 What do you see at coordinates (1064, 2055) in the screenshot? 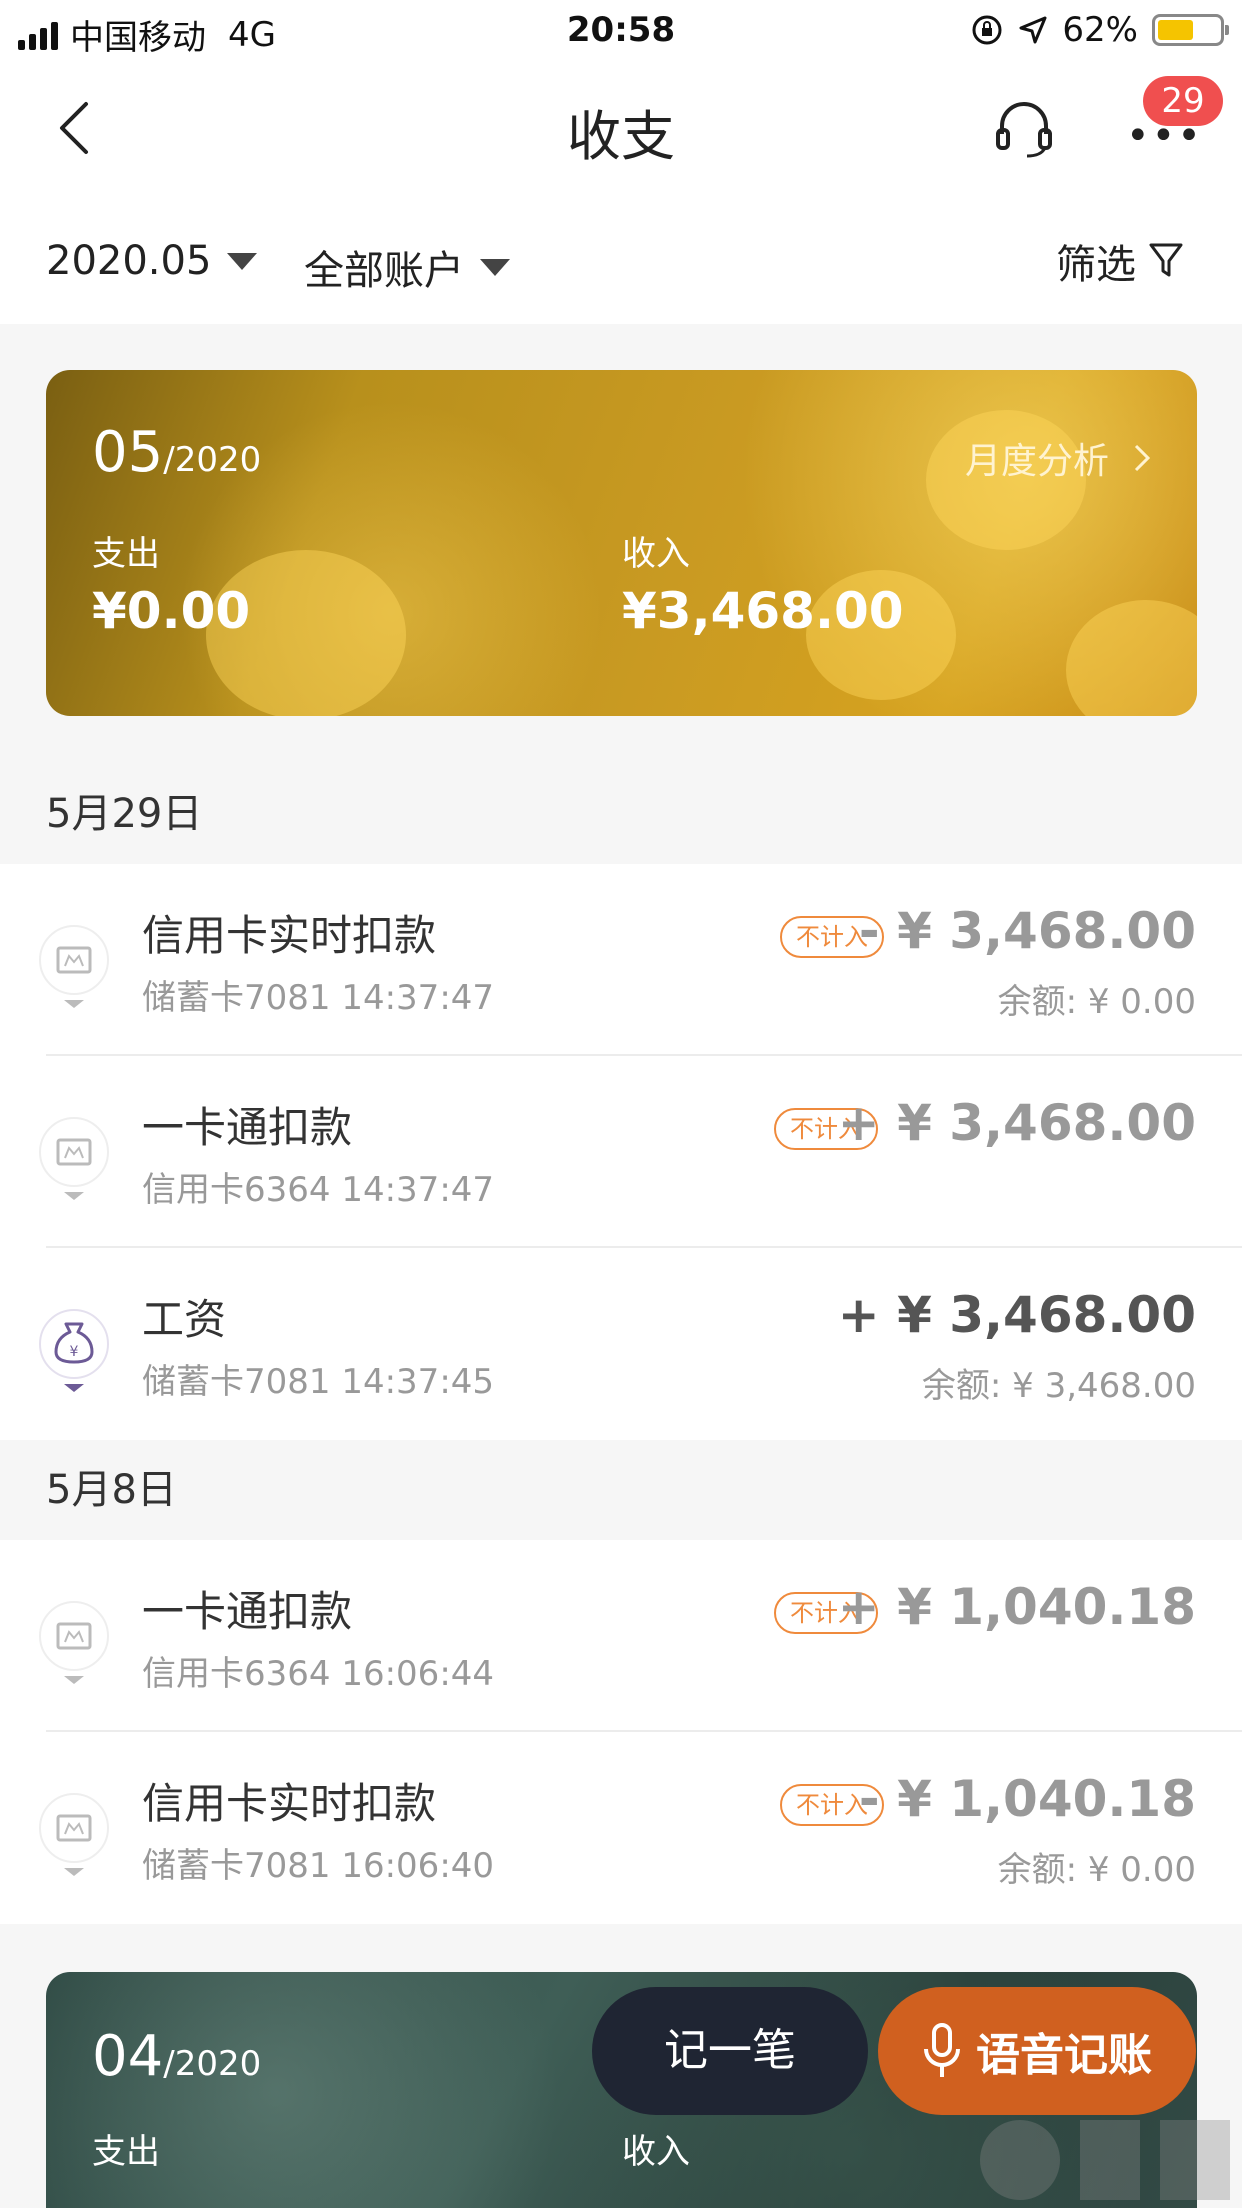
I see `voice-record-label: 语音记账` at bounding box center [1064, 2055].